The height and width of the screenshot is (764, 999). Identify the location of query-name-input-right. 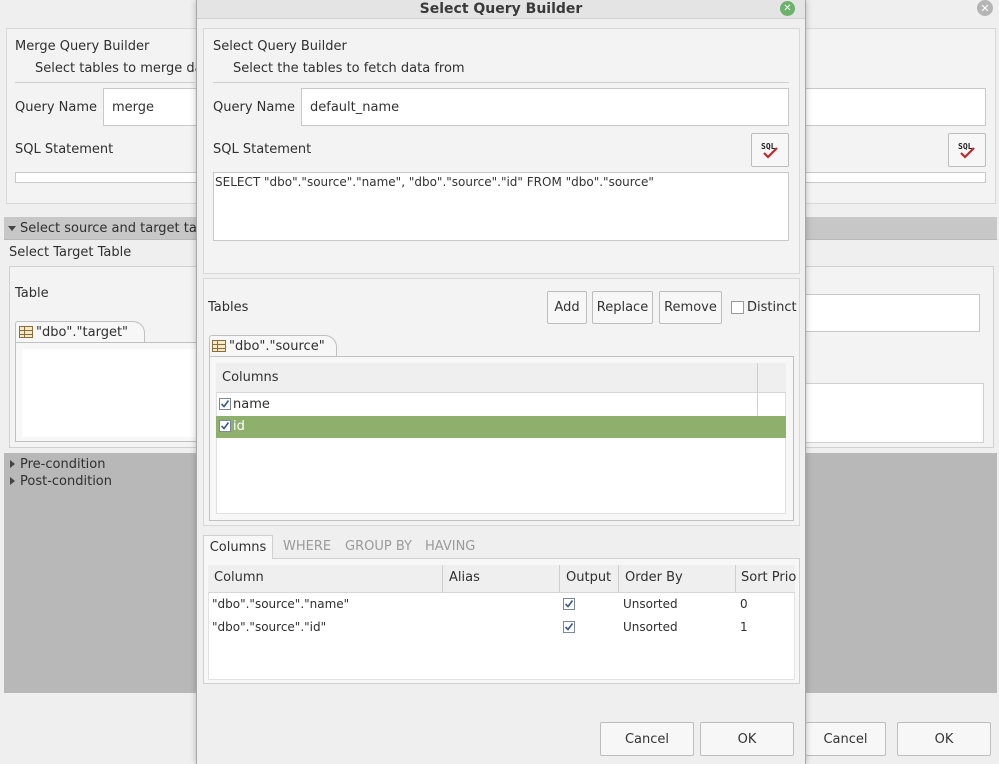
(895, 107).